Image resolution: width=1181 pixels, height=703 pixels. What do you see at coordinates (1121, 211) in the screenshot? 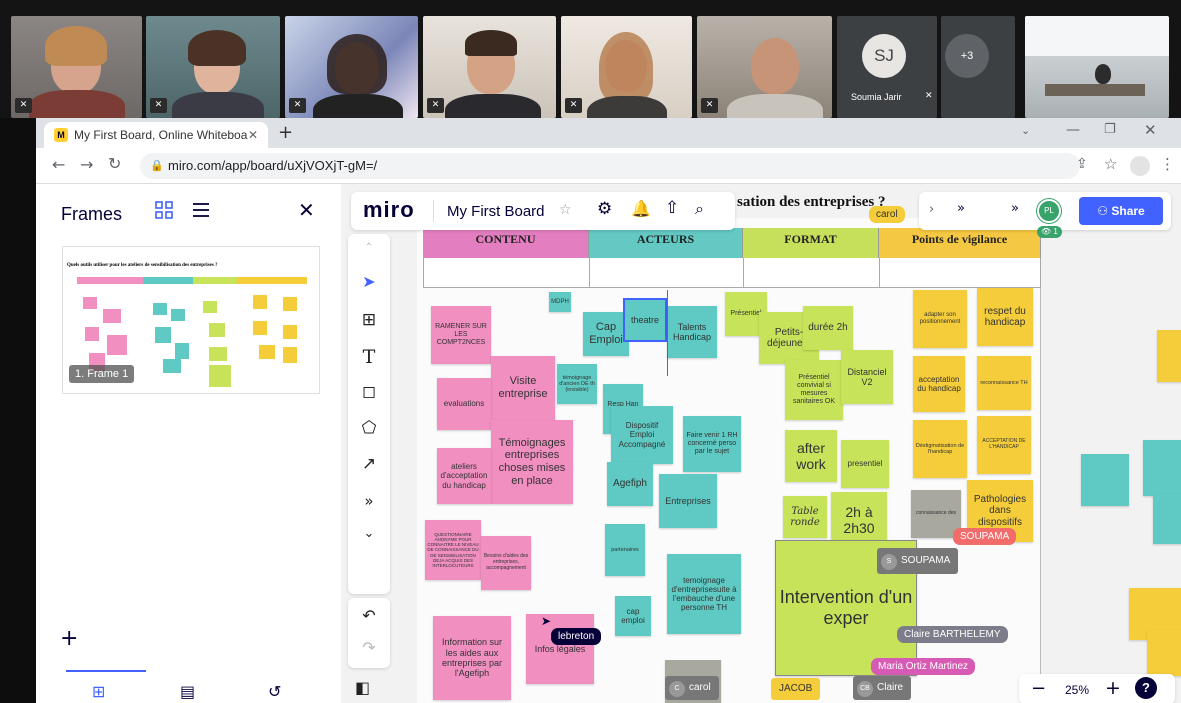
I see `share-button: ⚇ Share` at bounding box center [1121, 211].